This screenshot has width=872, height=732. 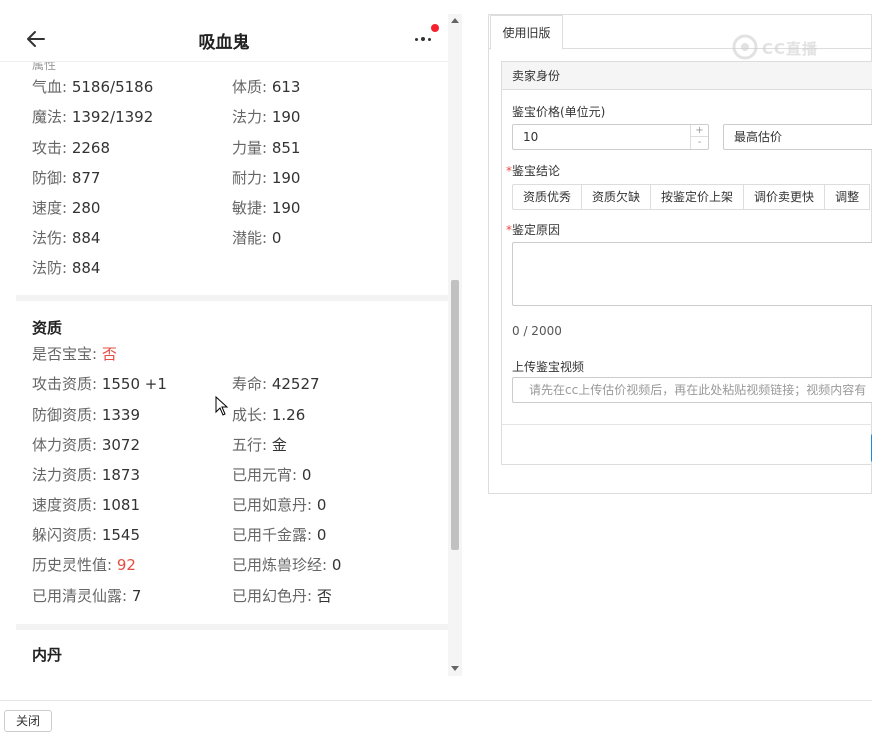 What do you see at coordinates (455, 668) in the screenshot?
I see `scroll-down-arrow-icon` at bounding box center [455, 668].